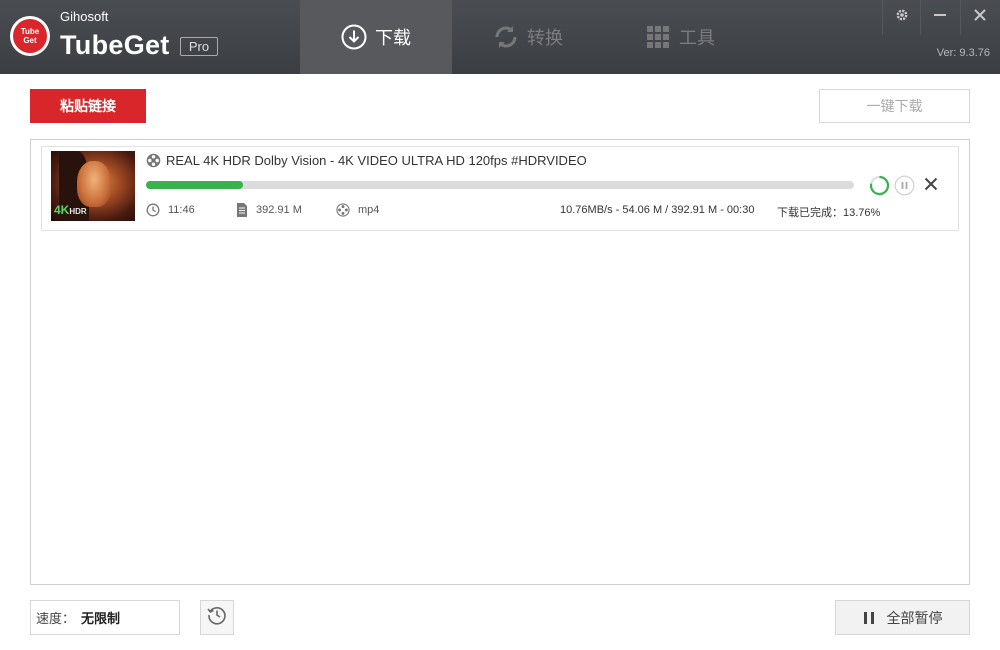 The width and height of the screenshot is (1000, 650). I want to click on history-clock-icon, so click(217, 617).